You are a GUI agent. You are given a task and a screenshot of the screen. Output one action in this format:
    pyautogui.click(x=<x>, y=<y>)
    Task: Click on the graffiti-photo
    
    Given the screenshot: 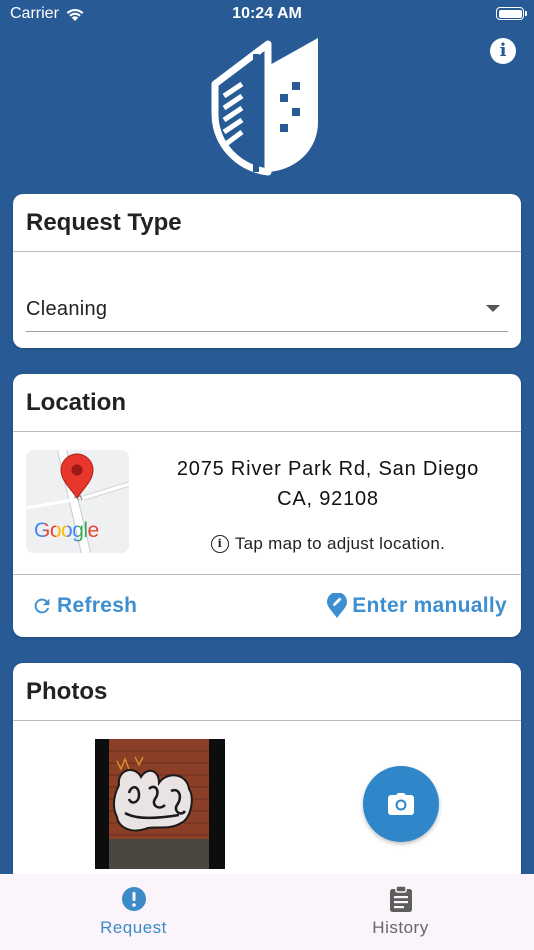 What is the action you would take?
    pyautogui.click(x=160, y=804)
    